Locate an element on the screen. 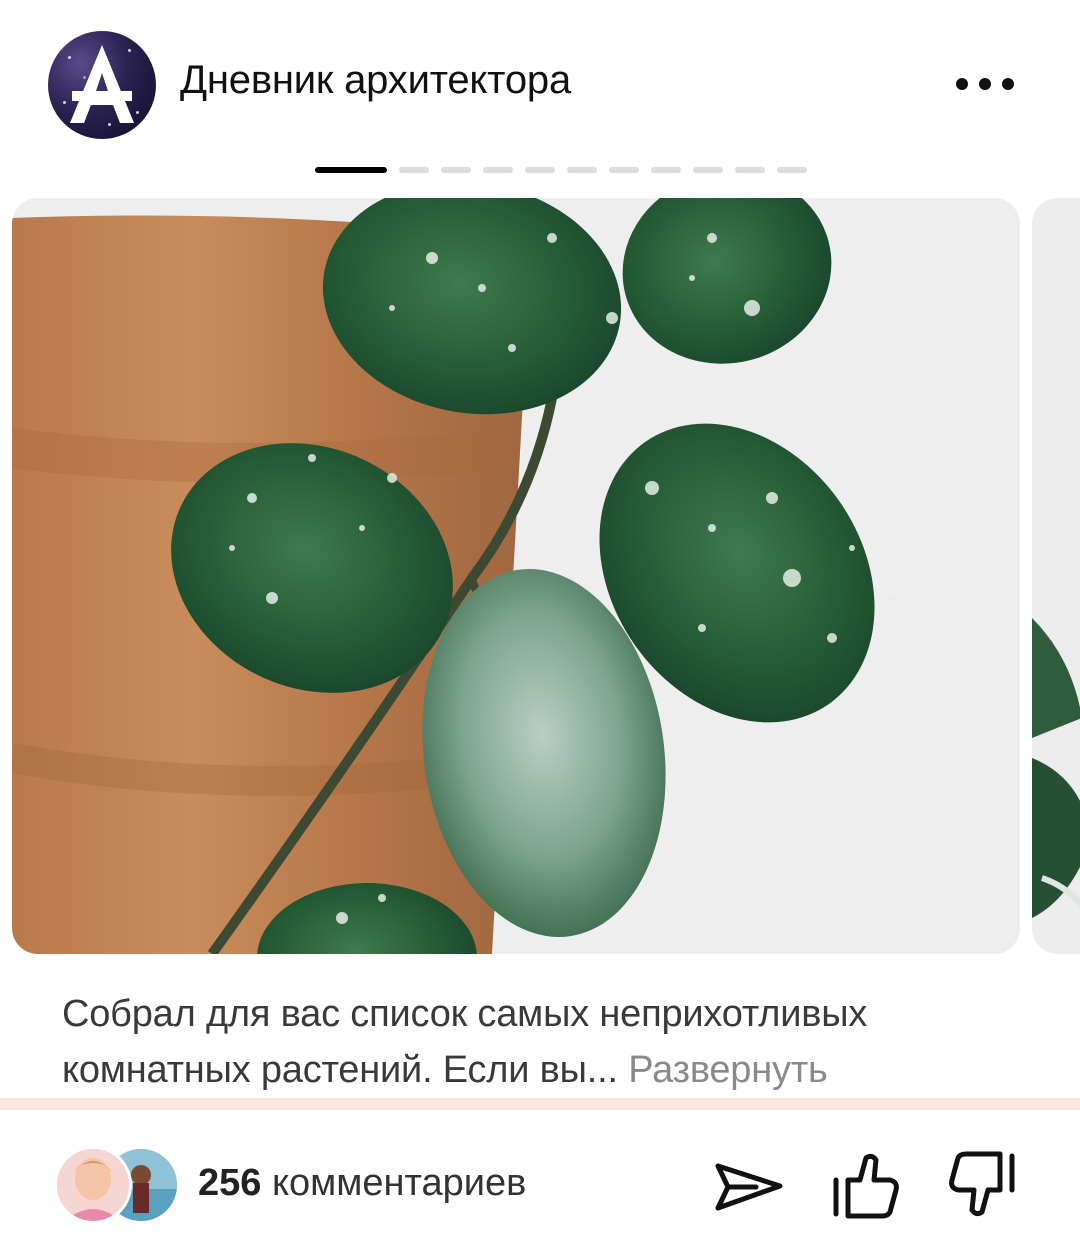 The width and height of the screenshot is (1080, 1254). next-photo-illustration is located at coordinates (1056, 576).